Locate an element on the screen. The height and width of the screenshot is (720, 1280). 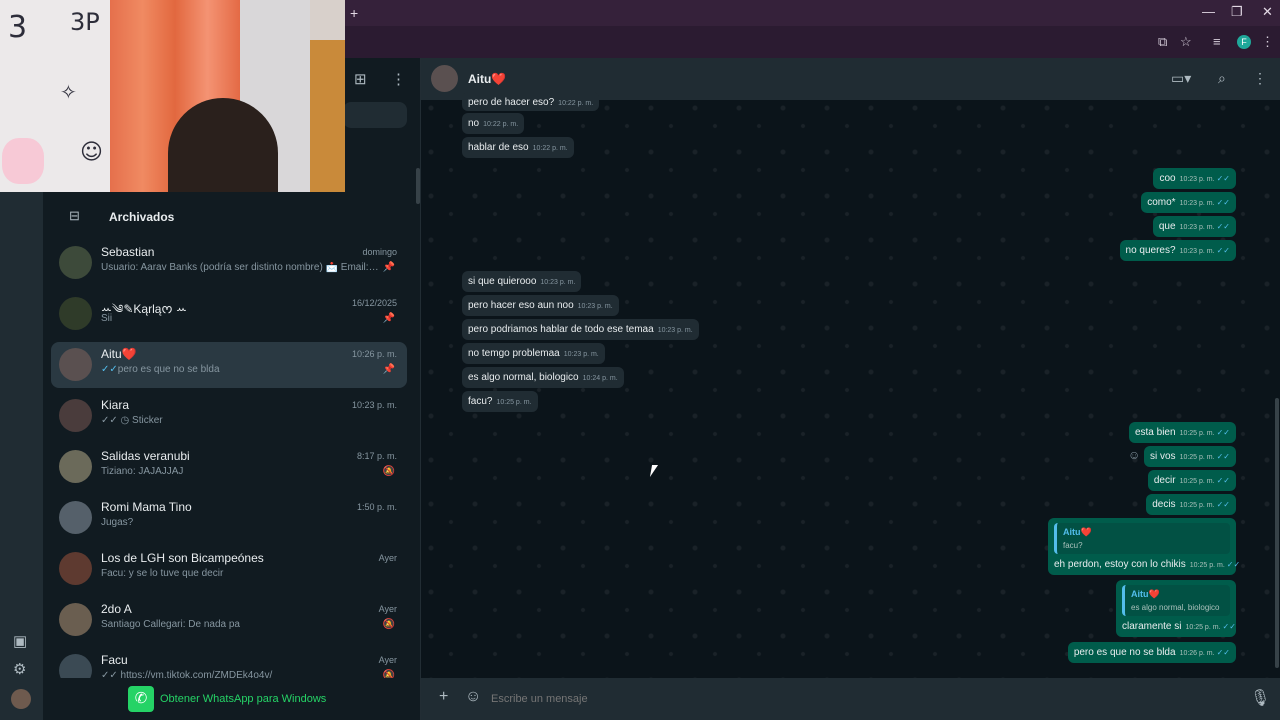
message-incoming: si que quierooo 10:23 p. m. is located at coordinates (522, 281).